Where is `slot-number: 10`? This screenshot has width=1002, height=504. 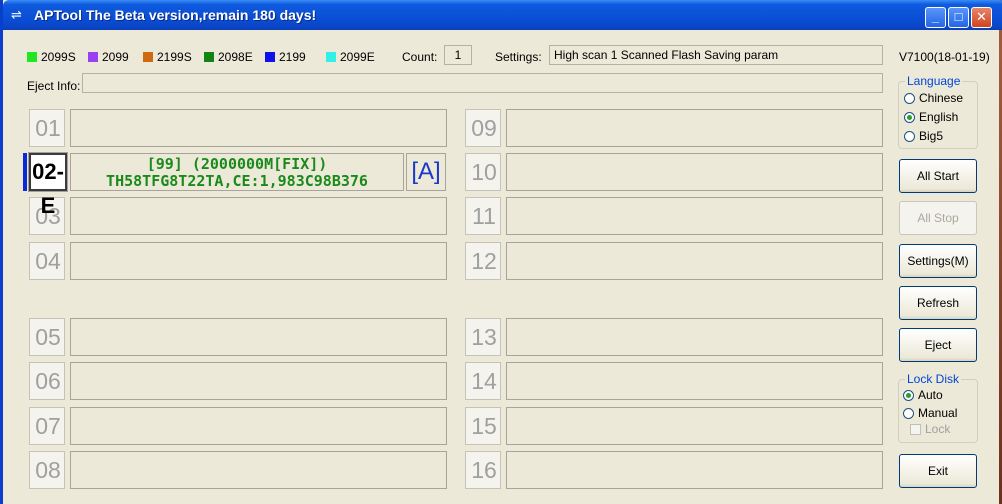 slot-number: 10 is located at coordinates (483, 172).